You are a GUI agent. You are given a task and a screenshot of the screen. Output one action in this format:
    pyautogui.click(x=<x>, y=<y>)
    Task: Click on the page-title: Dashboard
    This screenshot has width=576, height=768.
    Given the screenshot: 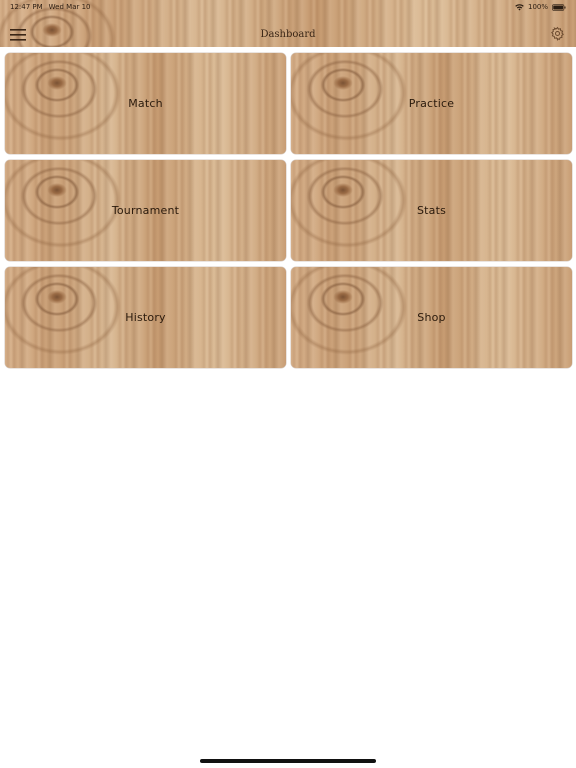 What is the action you would take?
    pyautogui.click(x=288, y=34)
    